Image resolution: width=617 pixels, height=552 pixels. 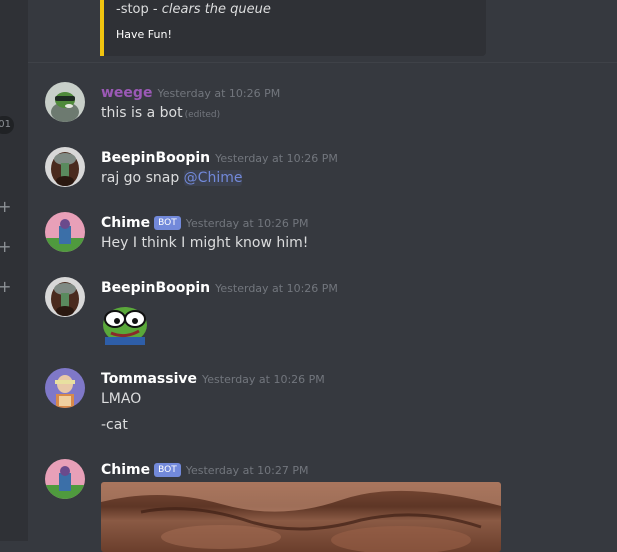 What do you see at coordinates (205, 243) in the screenshot?
I see `message-content: Hey I think I might know him!` at bounding box center [205, 243].